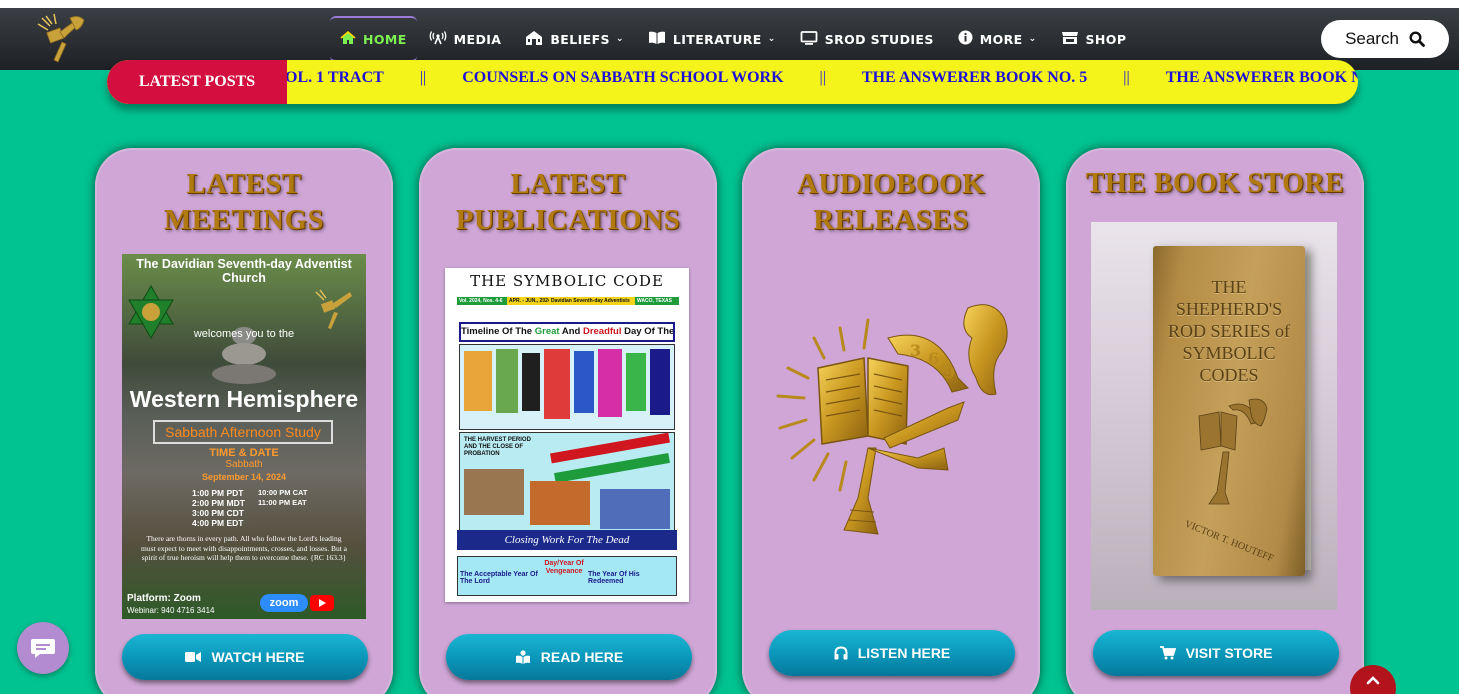 Image resolution: width=1459 pixels, height=694 pixels. Describe the element at coordinates (348, 39) in the screenshot. I see `home-icon` at that location.